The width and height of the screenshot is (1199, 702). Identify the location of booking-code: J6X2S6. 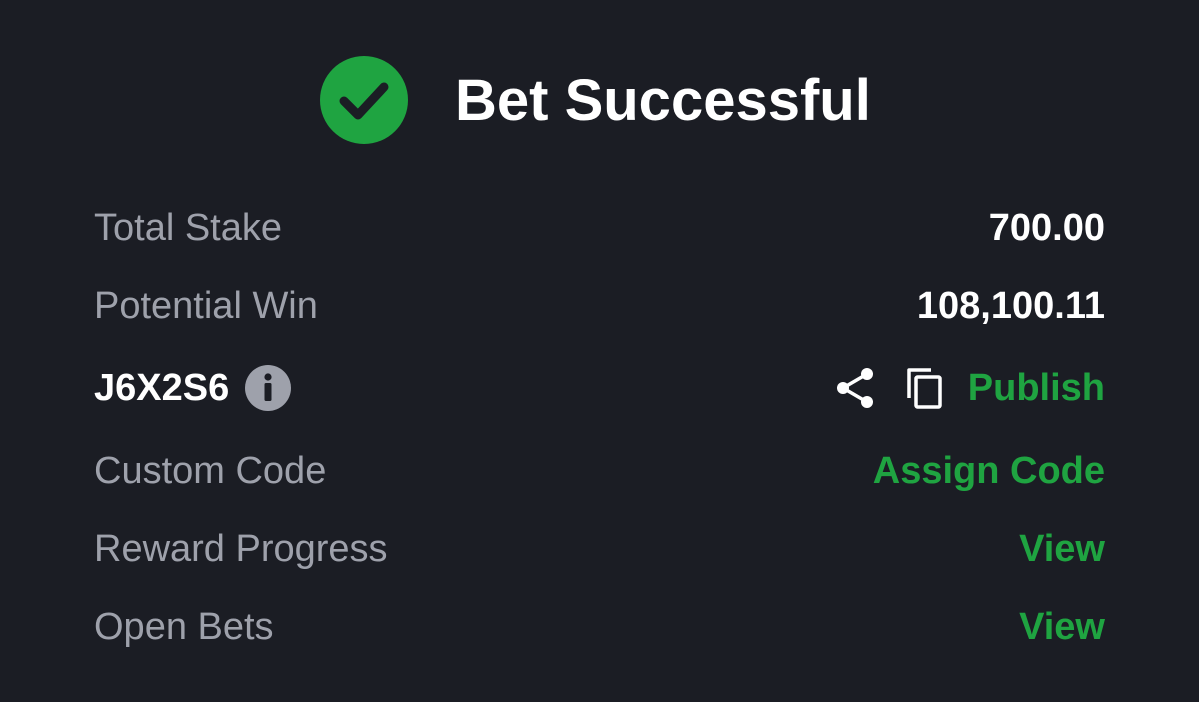
(162, 388).